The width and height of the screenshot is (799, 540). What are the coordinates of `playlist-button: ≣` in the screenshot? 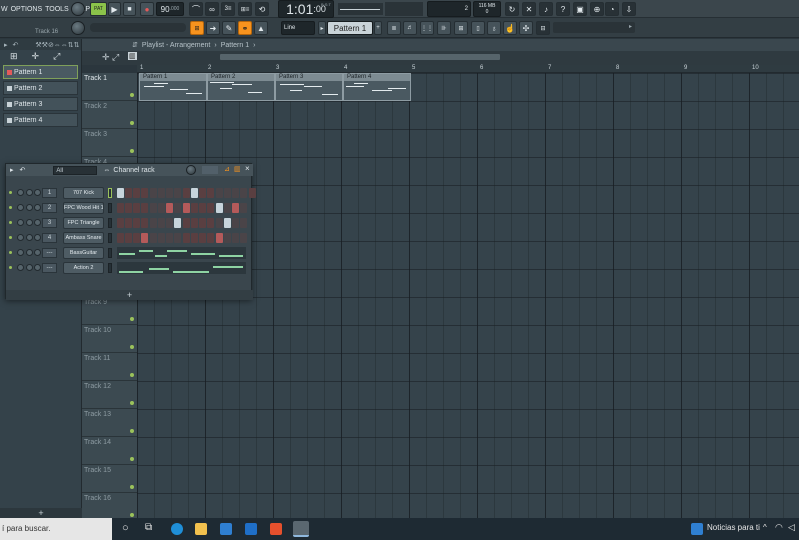 It's located at (394, 28).